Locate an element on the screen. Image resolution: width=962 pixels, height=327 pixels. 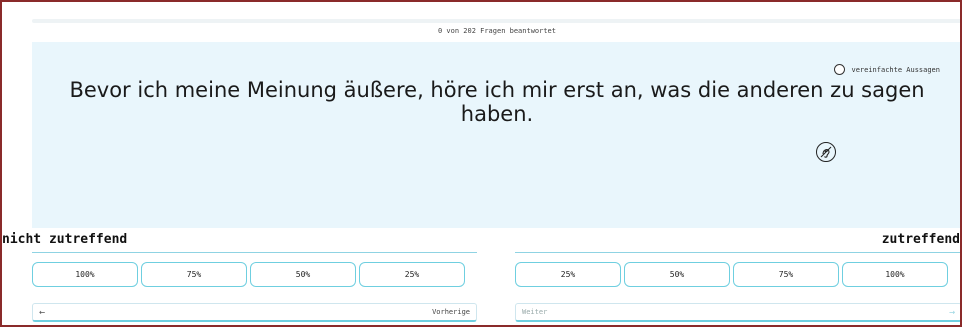
options-right: 25% 50% 75% 100% is located at coordinates (731, 274).